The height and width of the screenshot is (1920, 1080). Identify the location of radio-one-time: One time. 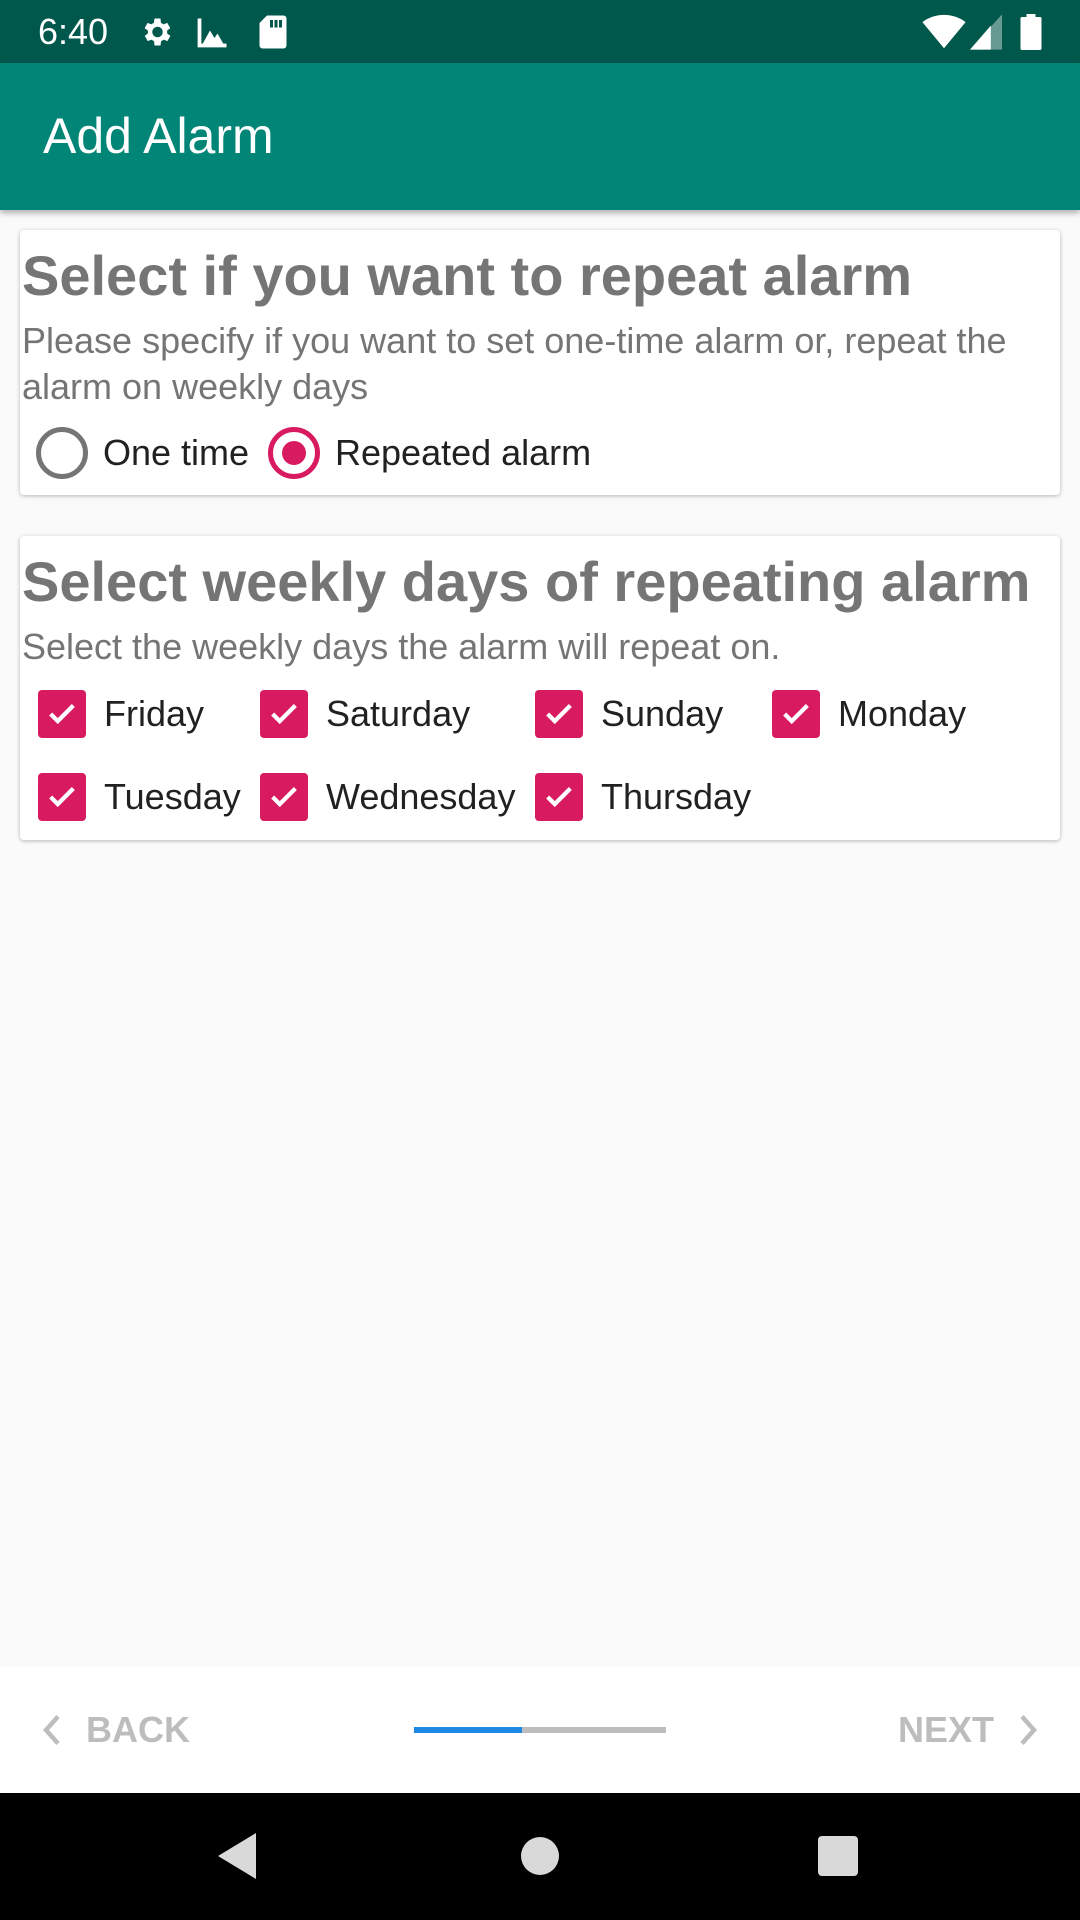
(142, 453).